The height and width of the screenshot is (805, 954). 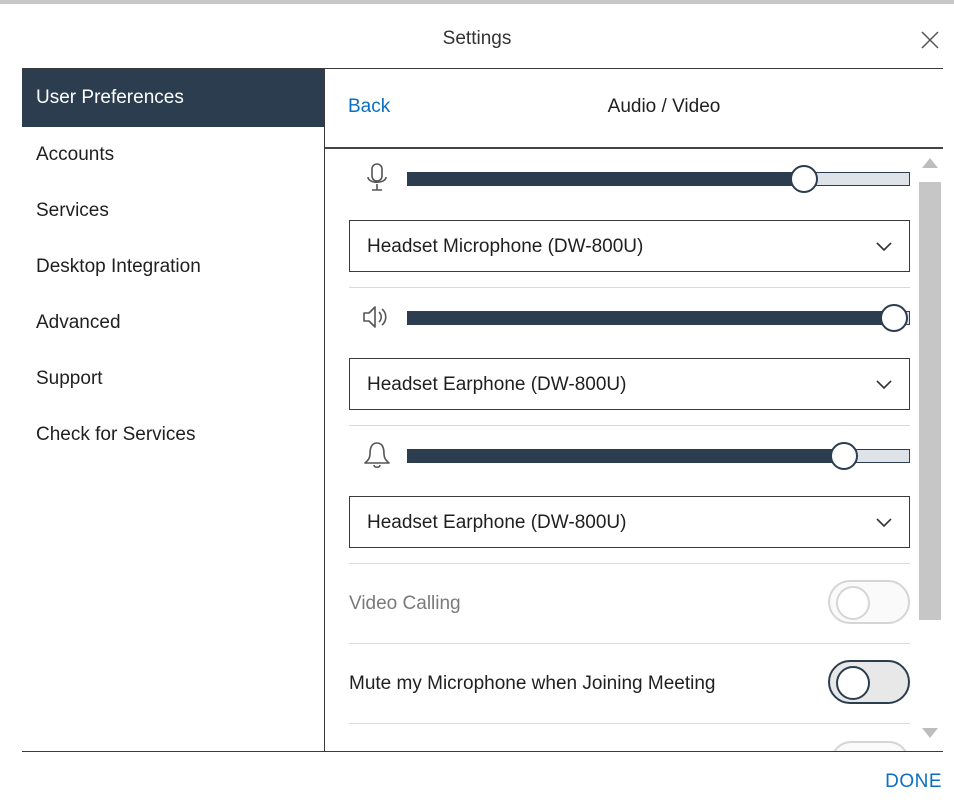 What do you see at coordinates (173, 155) in the screenshot?
I see `sidebar-item-accounts: Accounts` at bounding box center [173, 155].